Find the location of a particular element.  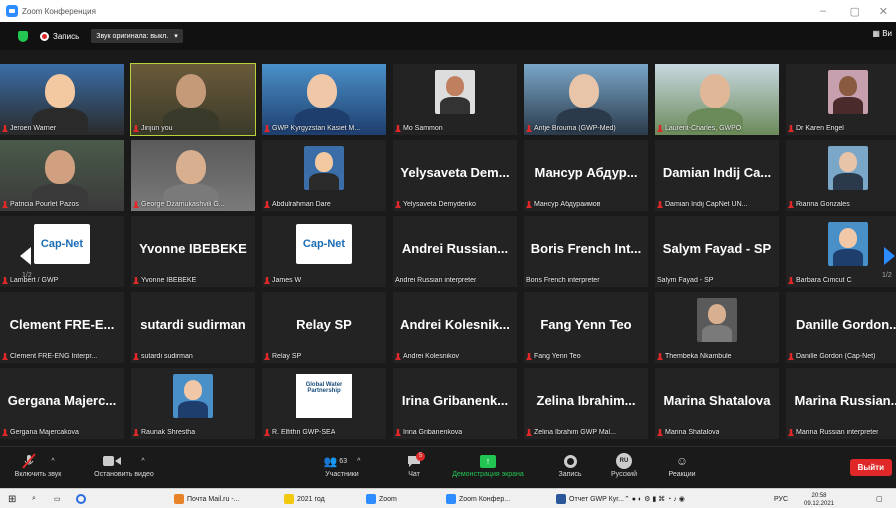

minimize-icon: – is located at coordinates (823, 11).